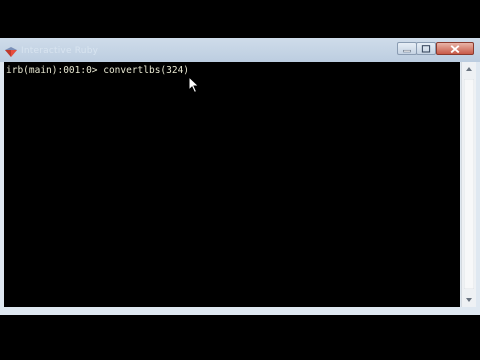  I want to click on close-icon, so click(455, 49).